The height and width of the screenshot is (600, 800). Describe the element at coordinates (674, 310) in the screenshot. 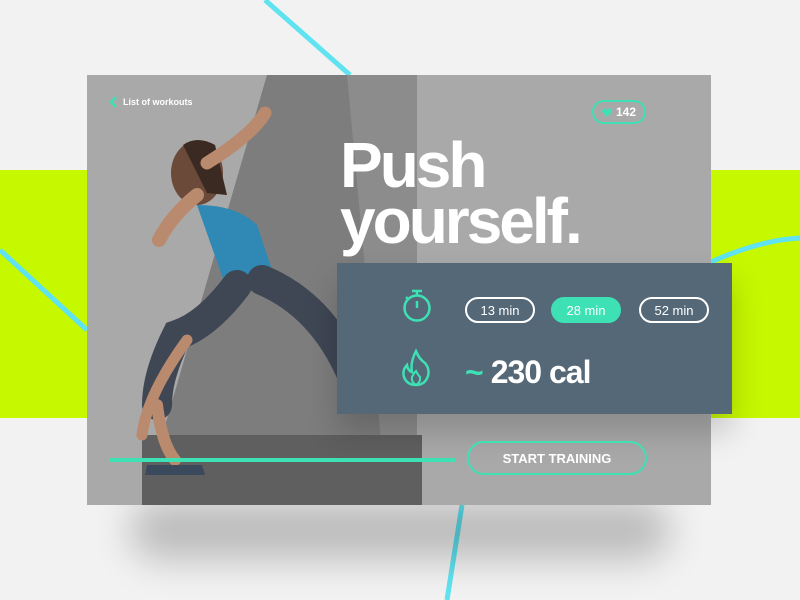

I see `duration-option-3: 52 min` at that location.